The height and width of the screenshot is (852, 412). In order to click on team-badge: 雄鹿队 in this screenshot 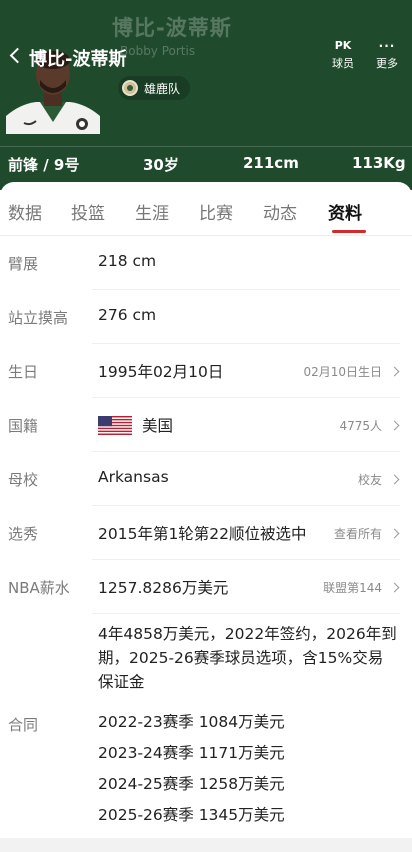, I will do `click(154, 88)`.